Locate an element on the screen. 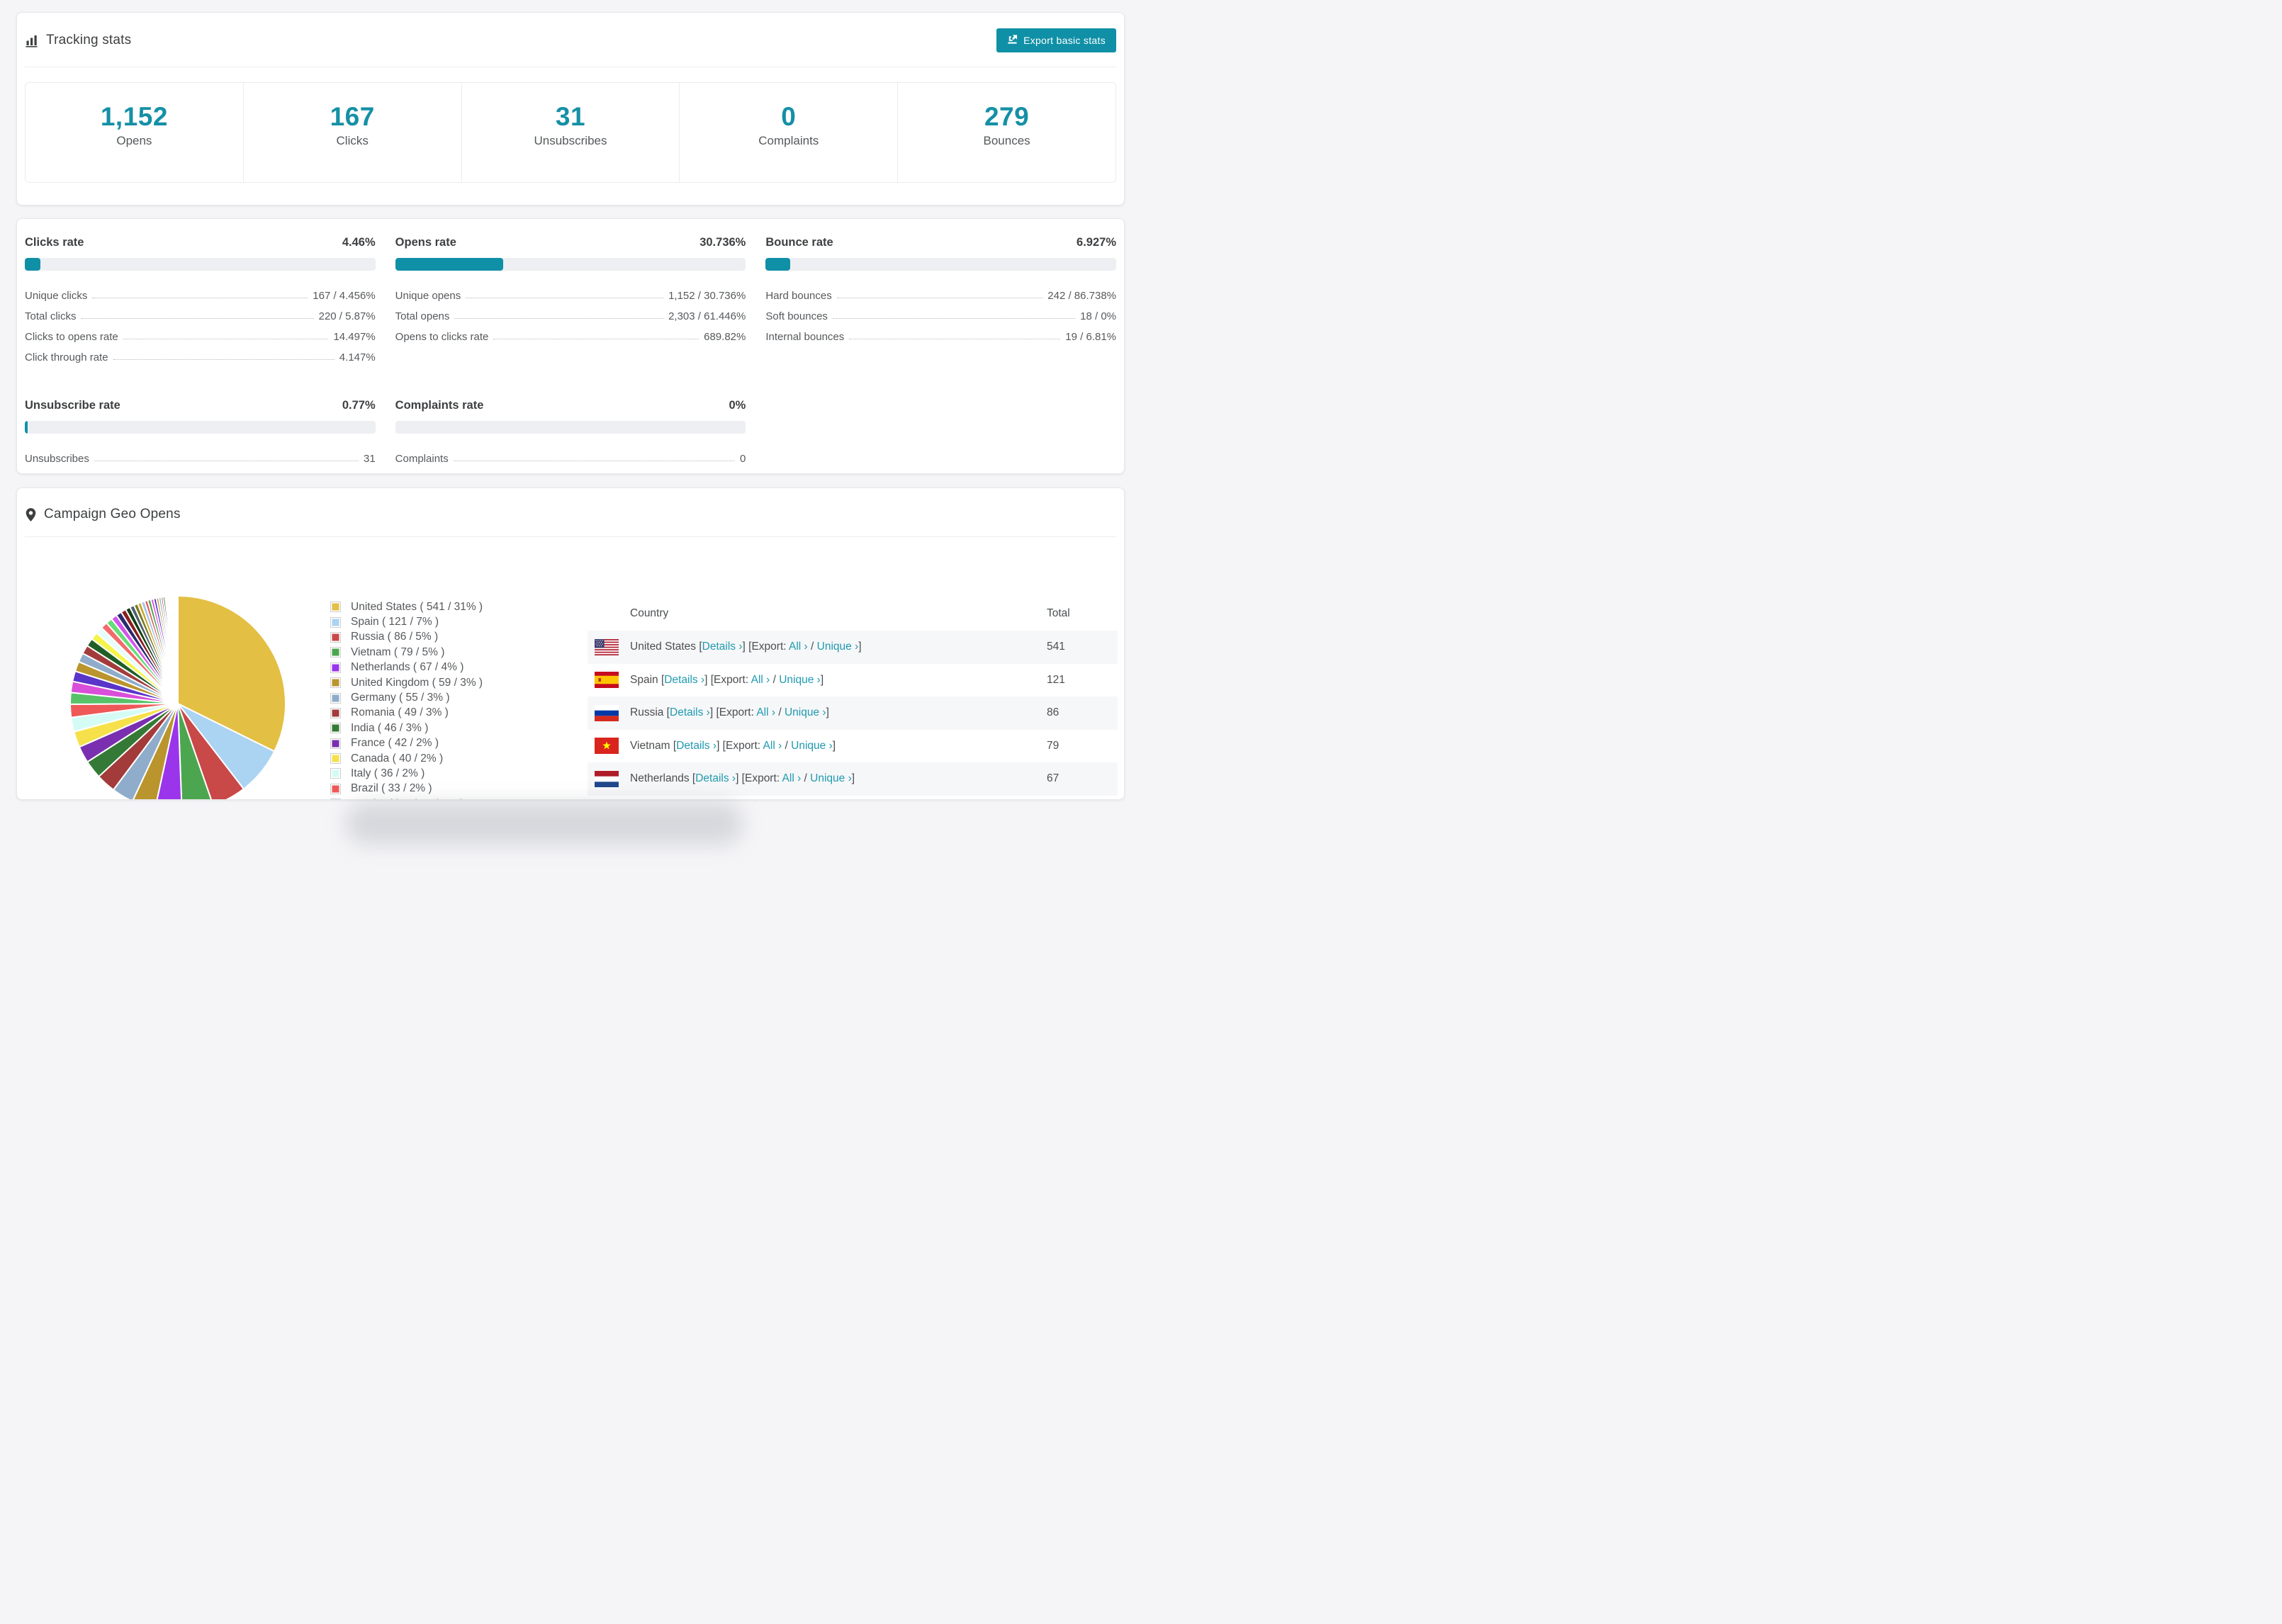 The width and height of the screenshot is (2282, 1624). legend-item-united-kingdom: United Kingdom ( 59 / 3% ) is located at coordinates (407, 683).